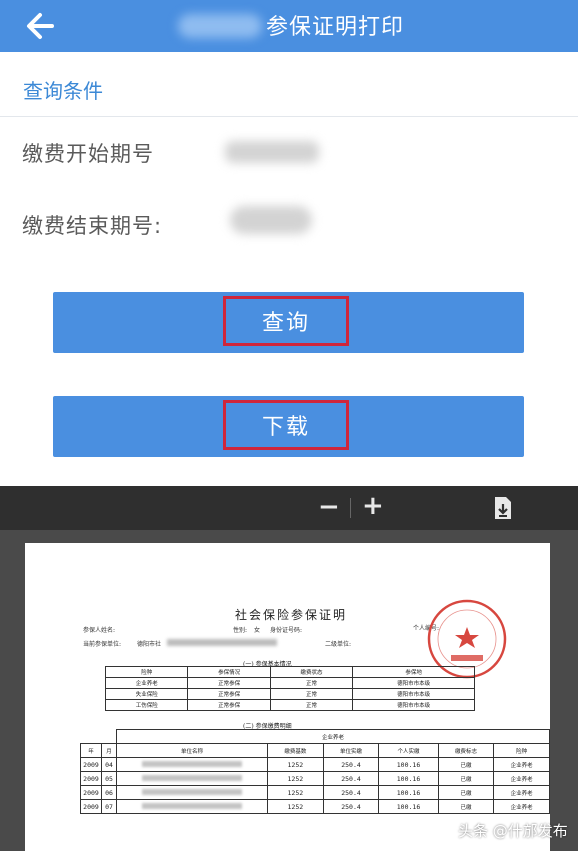 This screenshot has height=851, width=578. What do you see at coordinates (109, 792) in the screenshot?
I see `table-cell: 06` at bounding box center [109, 792].